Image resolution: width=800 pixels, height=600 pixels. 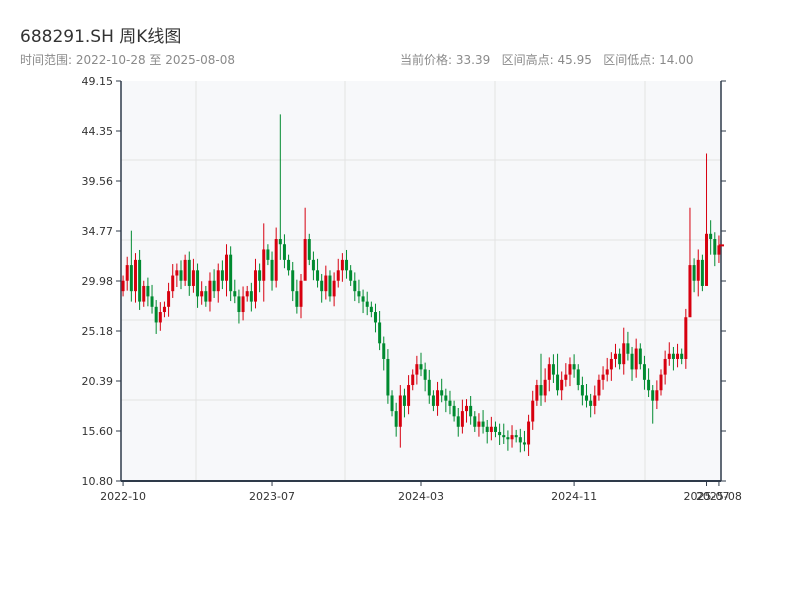 I want to click on x-tick-label: 2023-07, so click(x=272, y=496).